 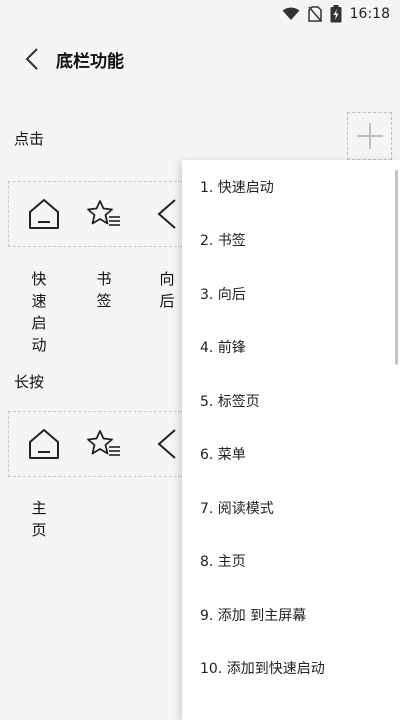 I want to click on page-title: 底栏功能, so click(x=90, y=61).